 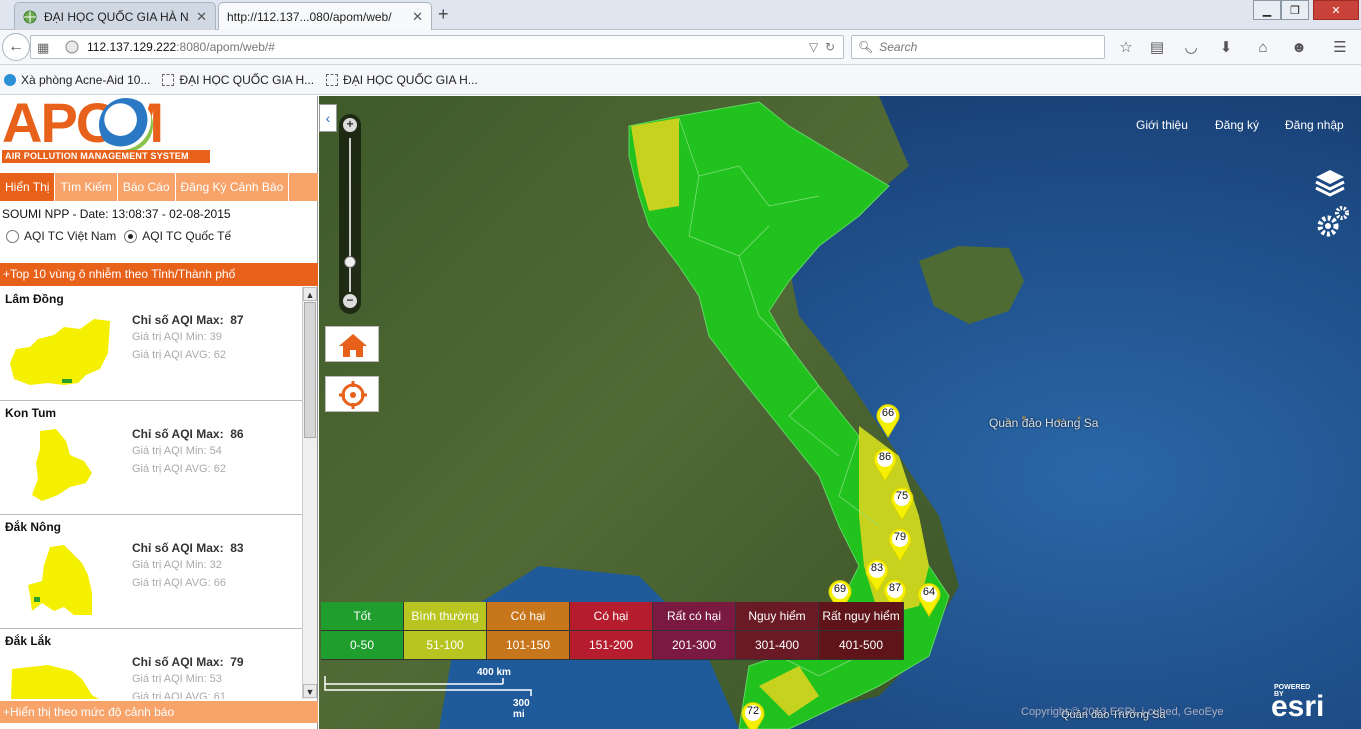 I want to click on window-close-icon: ✕, so click(x=1336, y=10).